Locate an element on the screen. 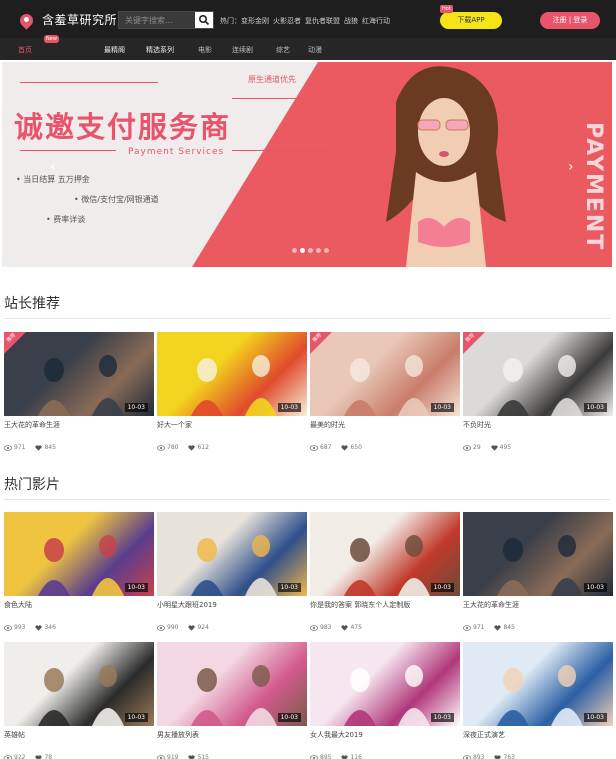  hot-link: 热门：变形金刚 is located at coordinates (244, 21).